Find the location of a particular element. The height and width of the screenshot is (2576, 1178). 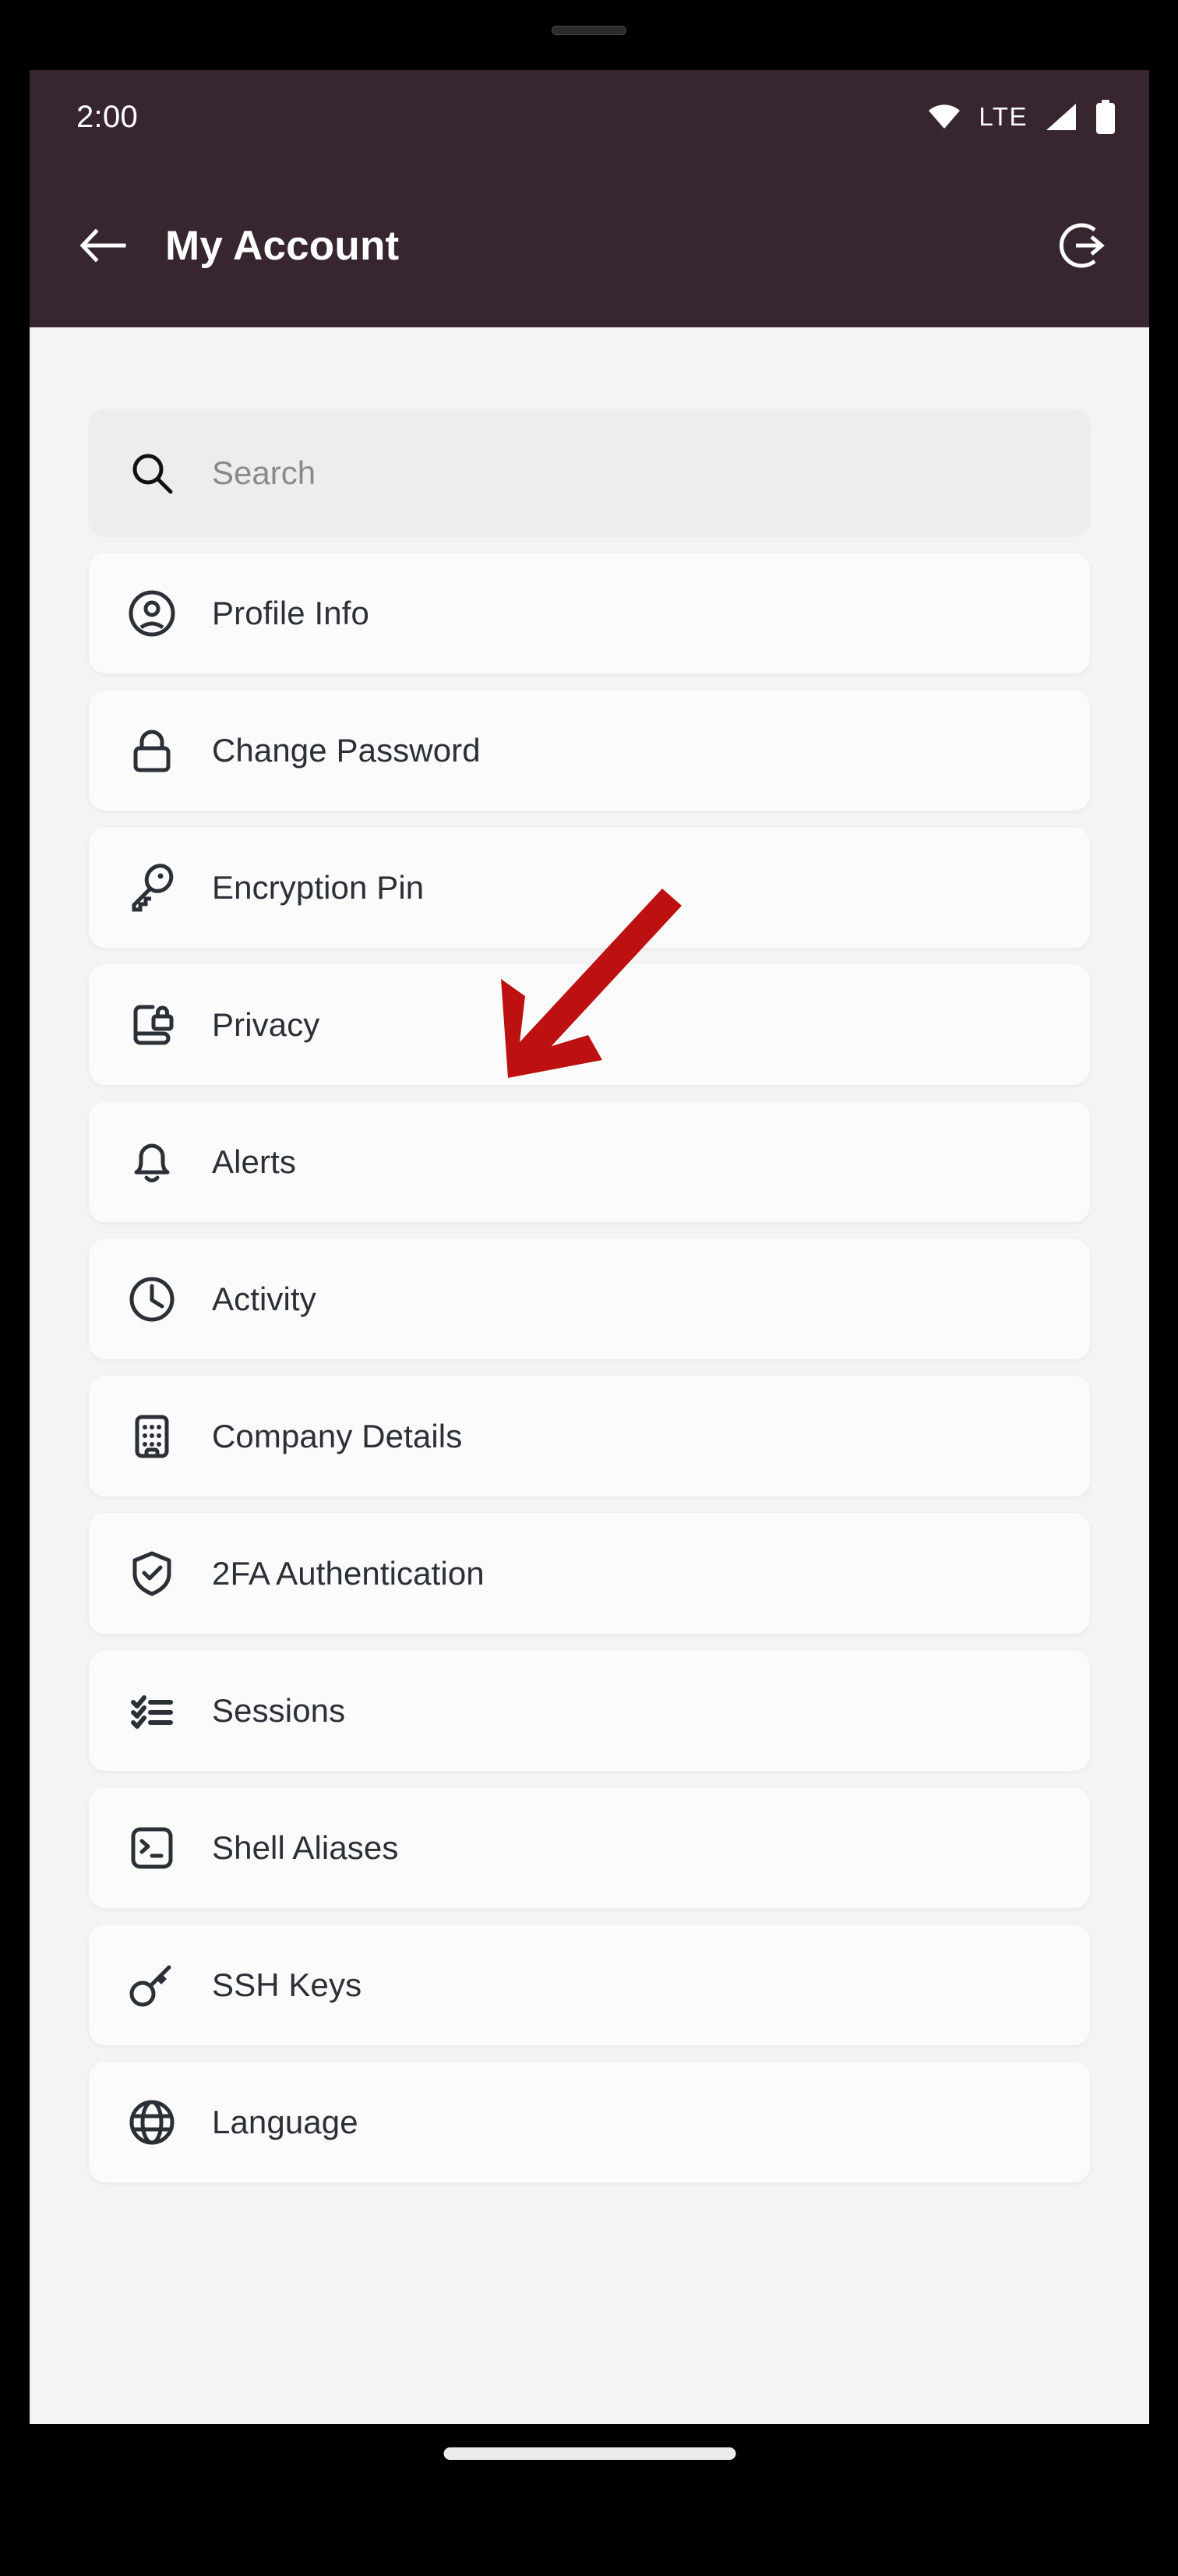

menu-item-label: 2FA Authentication is located at coordinates (348, 1573).